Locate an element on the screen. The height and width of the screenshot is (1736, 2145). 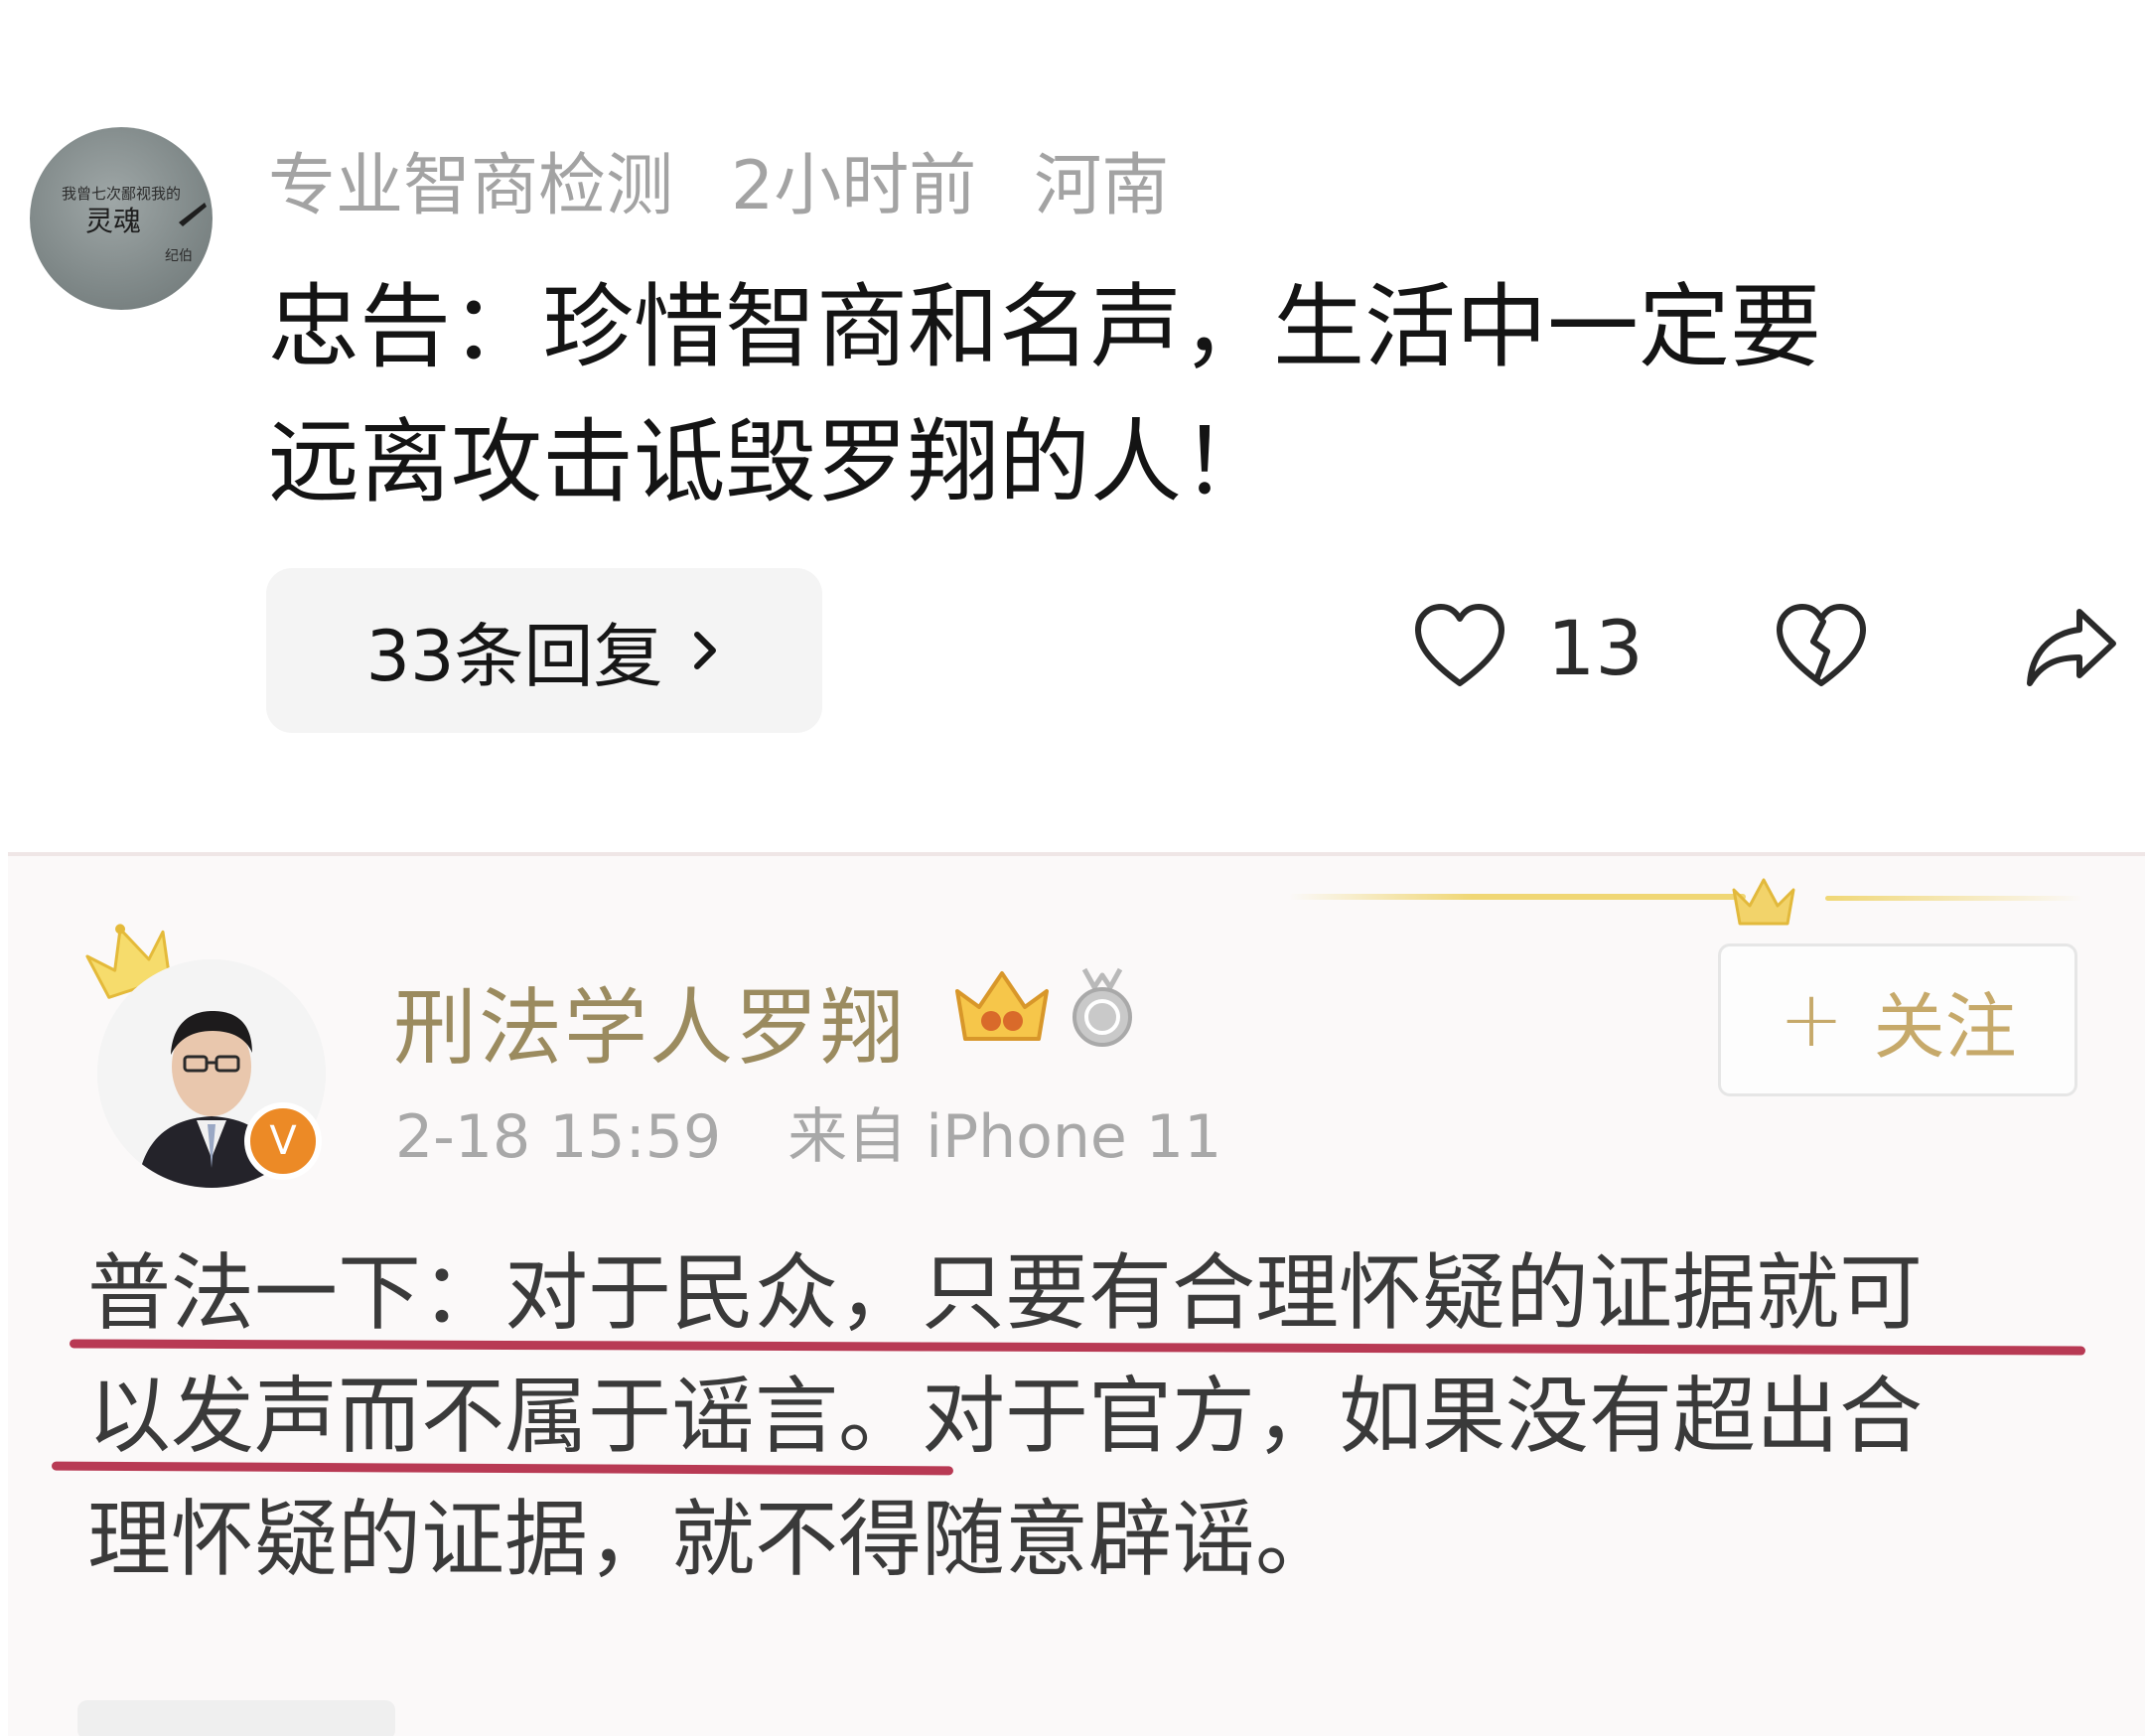
share-arrow-icon is located at coordinates (2072, 647).